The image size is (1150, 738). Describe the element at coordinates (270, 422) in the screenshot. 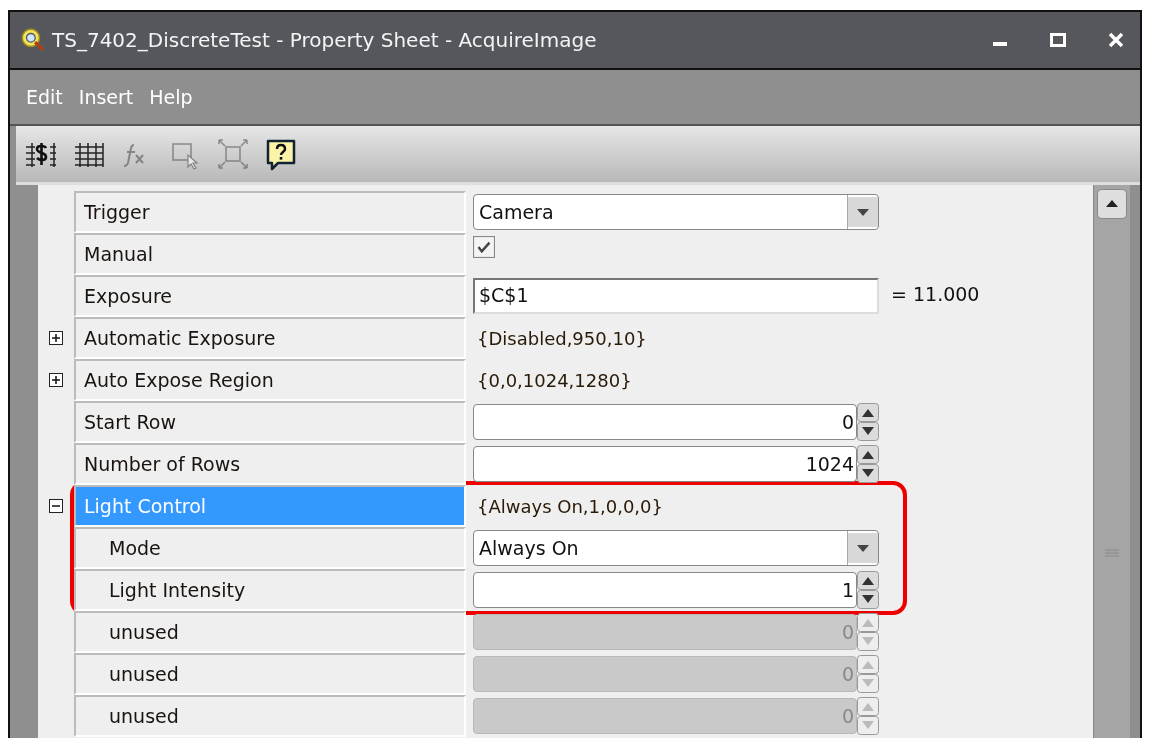

I see `property-name: Start Row` at that location.